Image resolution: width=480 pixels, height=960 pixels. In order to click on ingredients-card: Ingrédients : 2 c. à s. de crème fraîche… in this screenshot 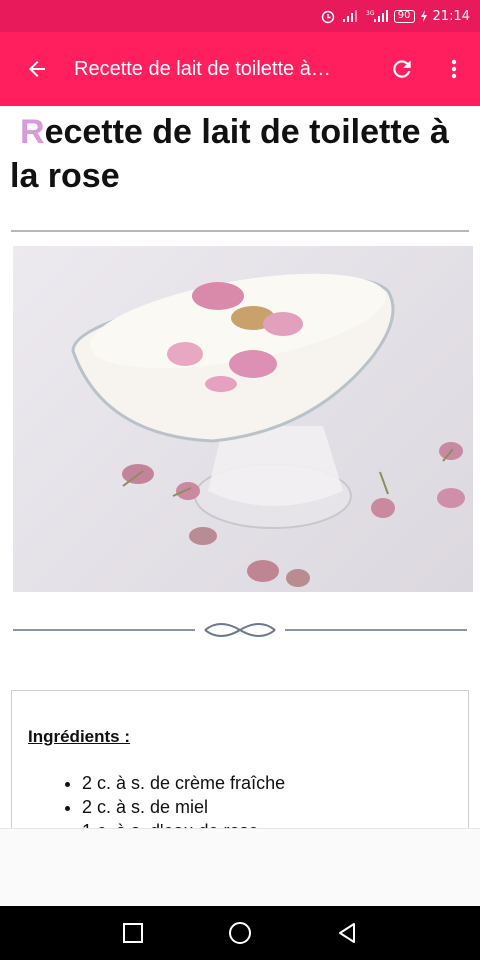, I will do `click(240, 759)`.